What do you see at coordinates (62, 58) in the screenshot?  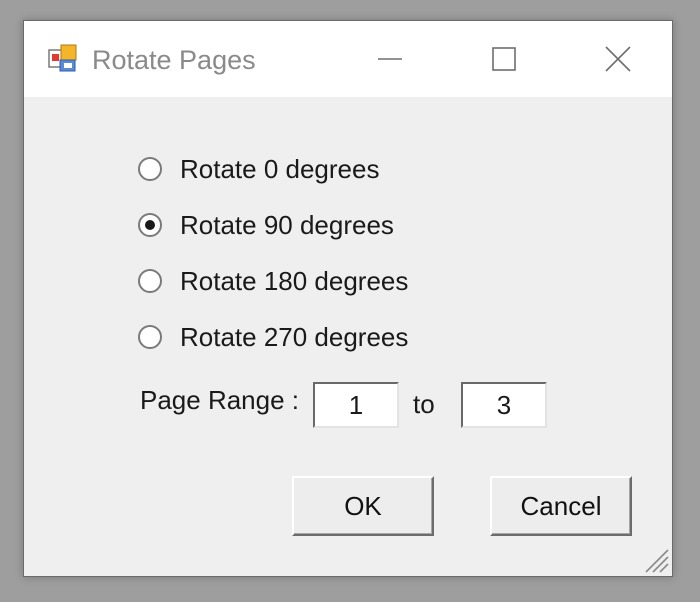 I see `app-icon` at bounding box center [62, 58].